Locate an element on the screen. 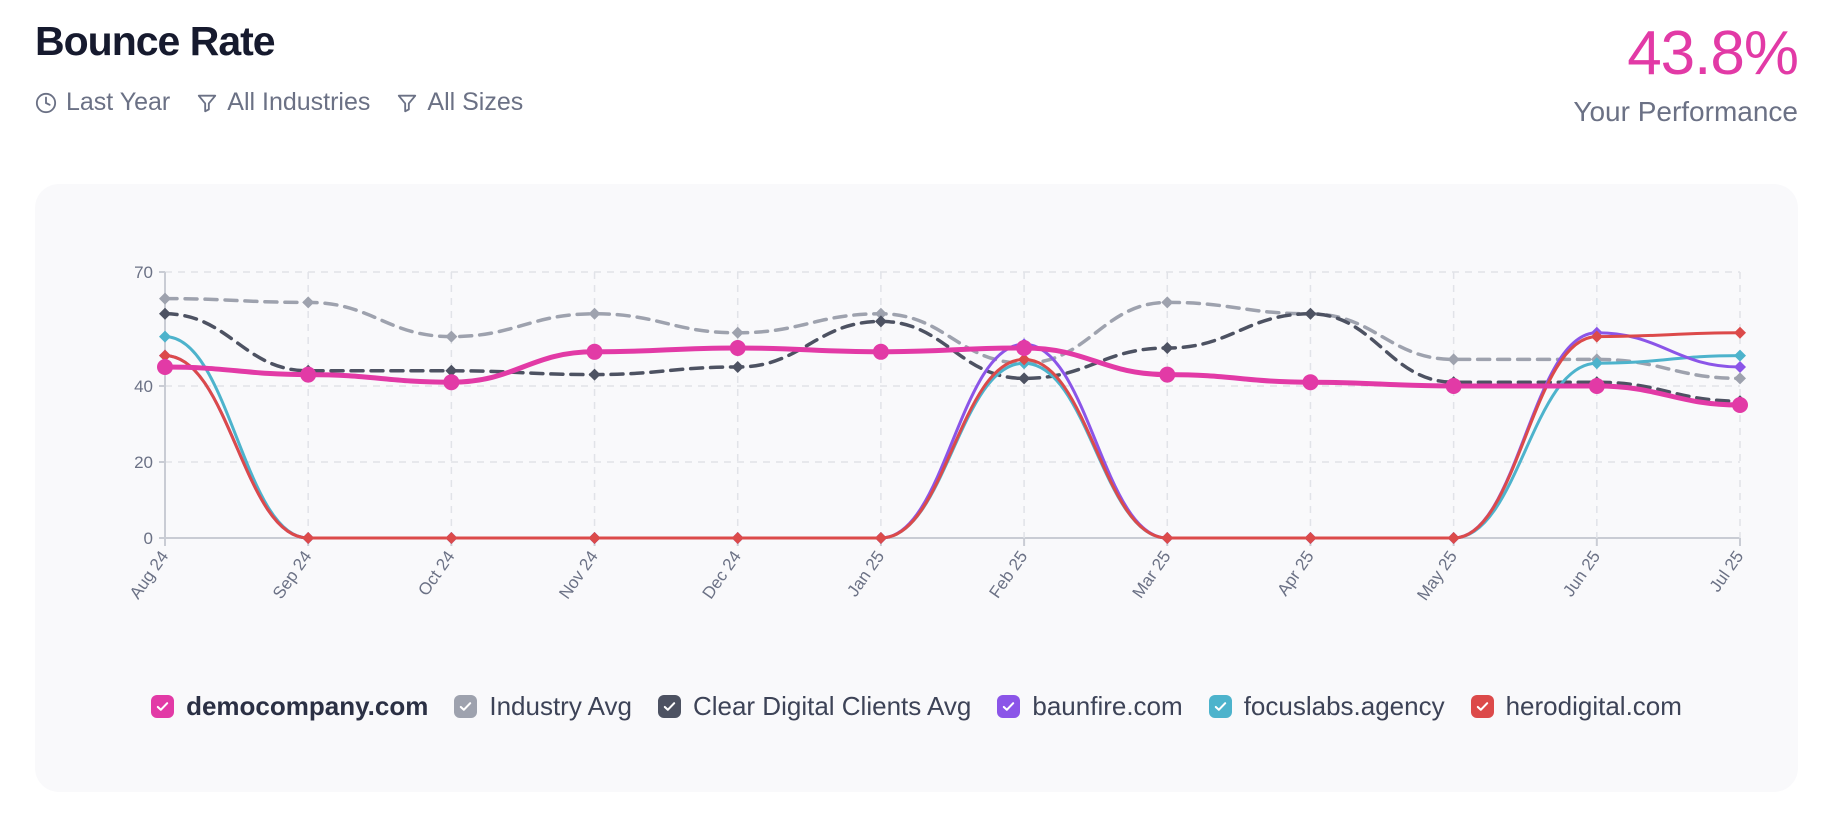  x-tick-label: Jun 25 is located at coordinates (1581, 573).